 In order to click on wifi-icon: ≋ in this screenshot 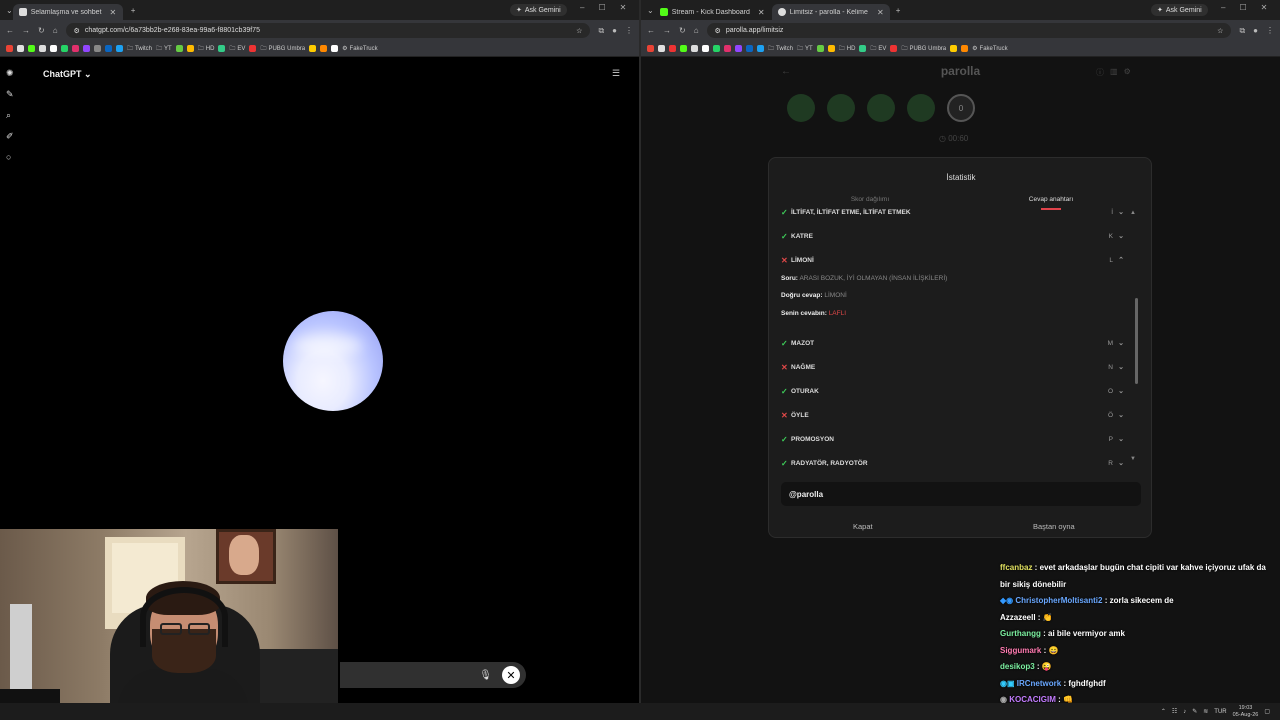, I will do `click(1205, 711)`.